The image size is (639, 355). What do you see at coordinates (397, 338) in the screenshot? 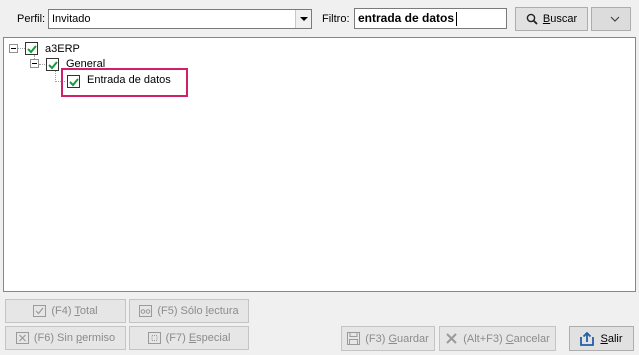
I see `save-button-label: (F3) Guardar` at bounding box center [397, 338].